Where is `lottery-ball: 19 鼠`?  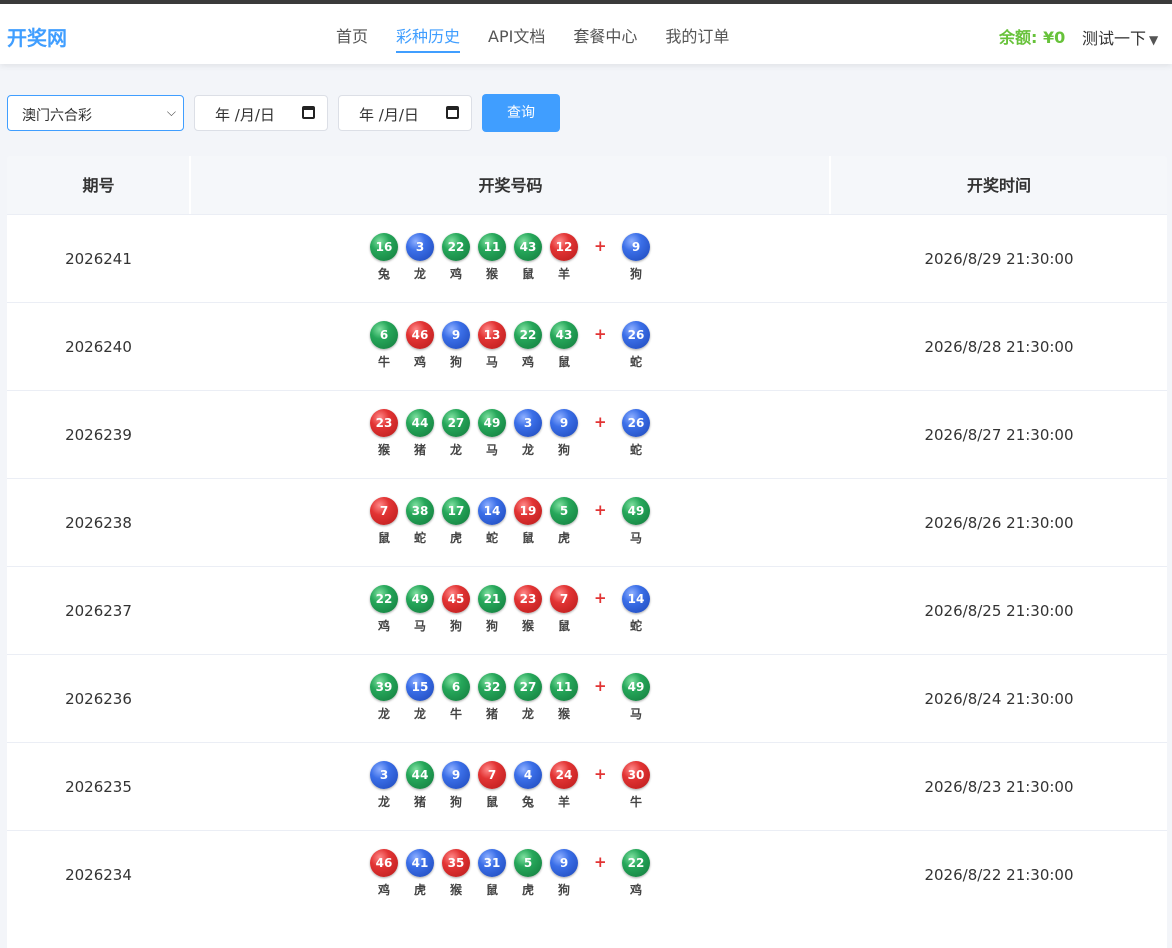 lottery-ball: 19 鼠 is located at coordinates (528, 521).